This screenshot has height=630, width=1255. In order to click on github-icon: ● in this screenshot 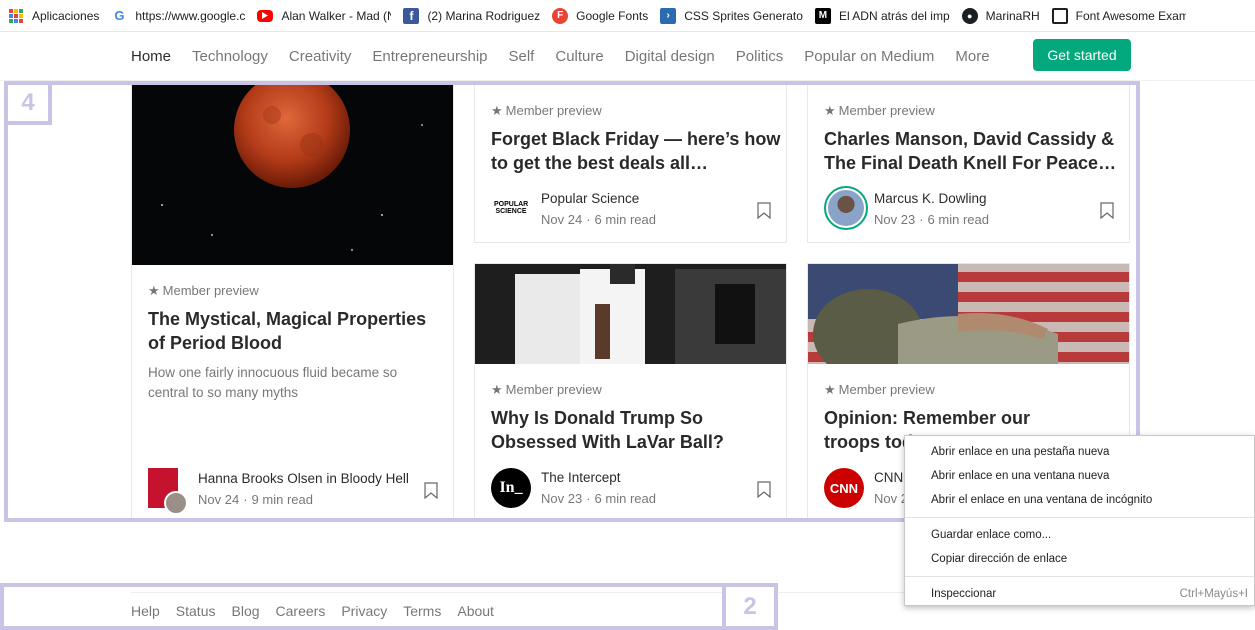, I will do `click(969, 15)`.